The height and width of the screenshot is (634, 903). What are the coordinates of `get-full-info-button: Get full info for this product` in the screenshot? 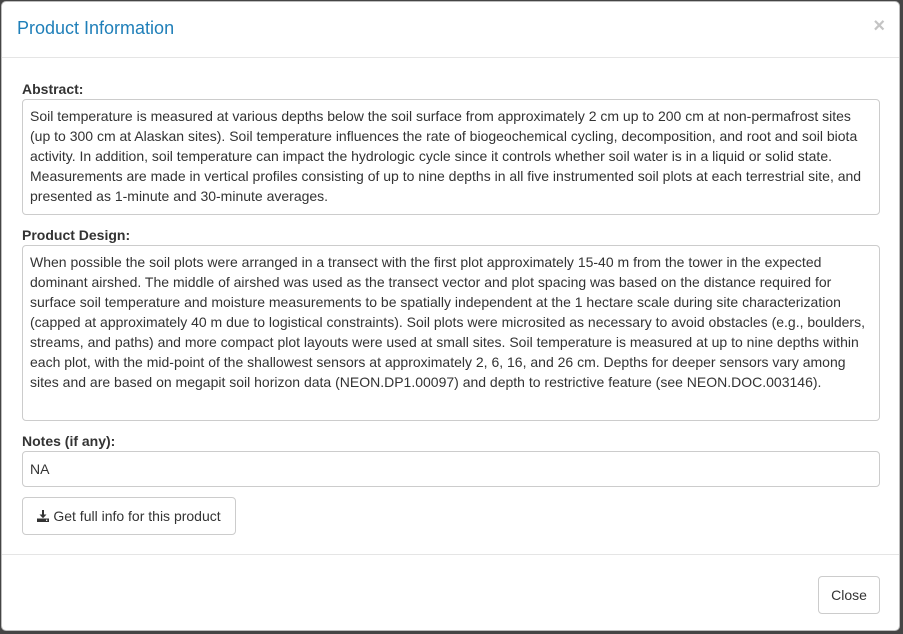 It's located at (129, 516).